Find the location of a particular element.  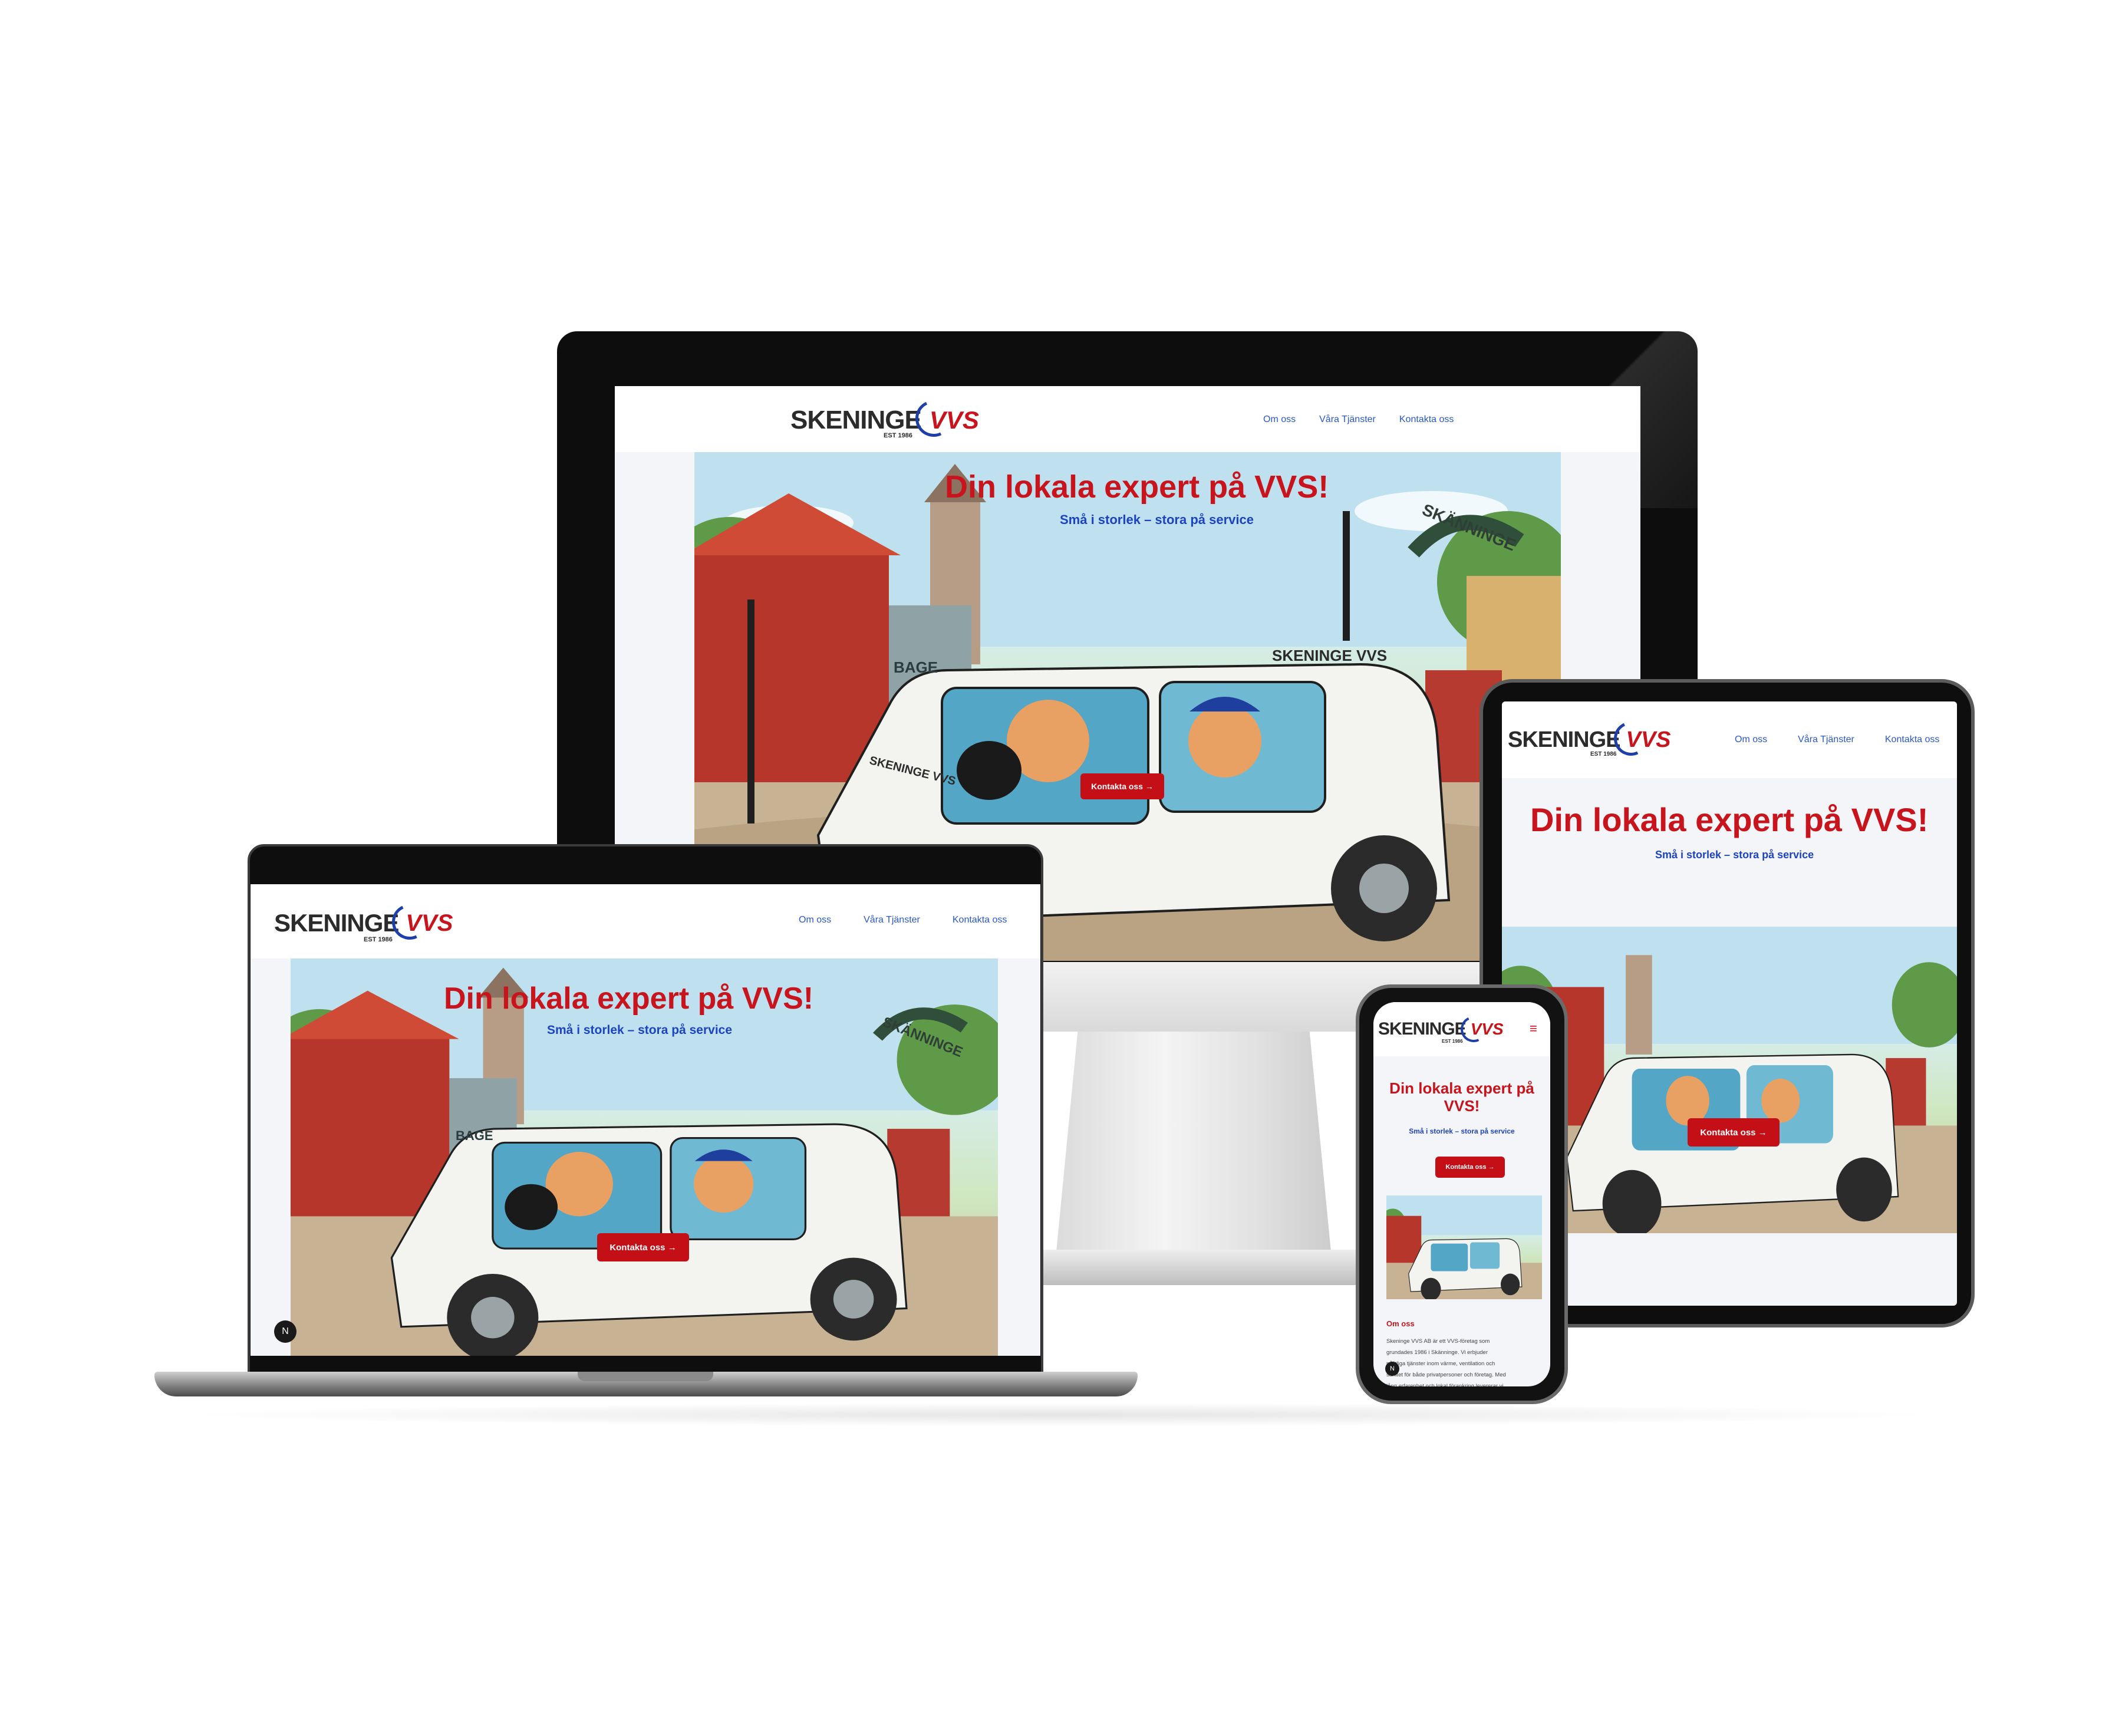

phone-logo-vvs-mark: VVS is located at coordinates (1487, 1029).